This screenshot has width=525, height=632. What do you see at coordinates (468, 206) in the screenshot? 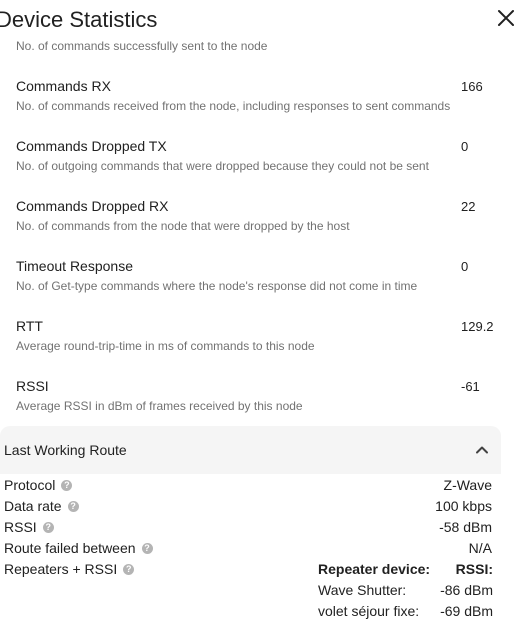
I see `stat-value: 22` at bounding box center [468, 206].